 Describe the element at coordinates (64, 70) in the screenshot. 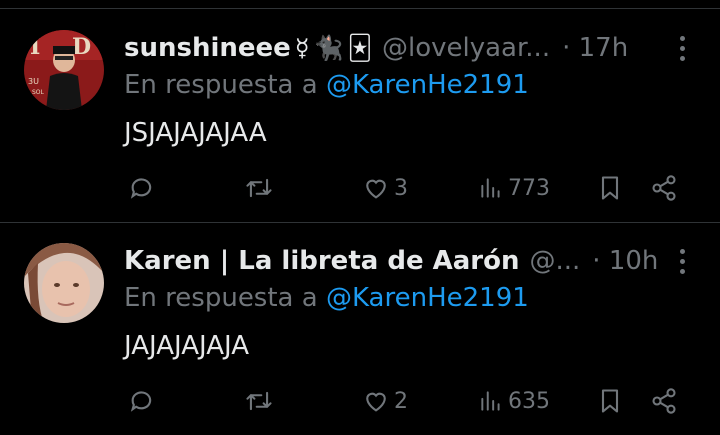

I see `avatar: I D 3U SOL` at that location.